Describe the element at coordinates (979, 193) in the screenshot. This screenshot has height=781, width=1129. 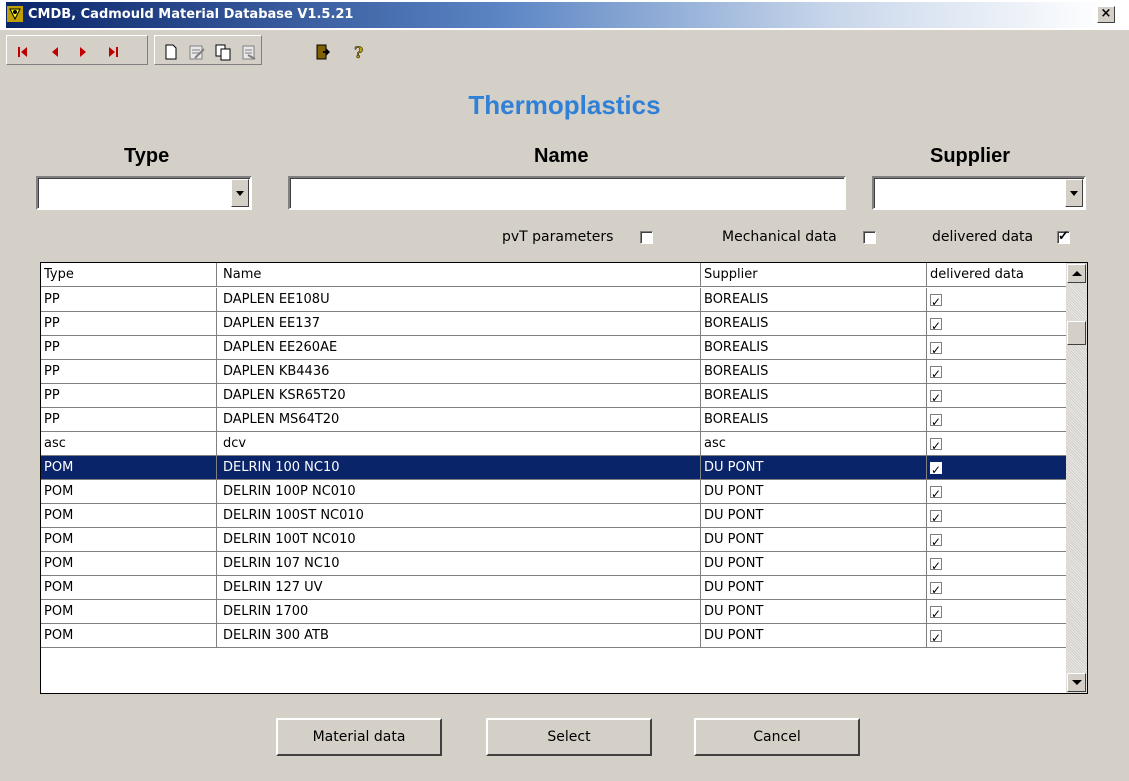
I see `supplier-select` at that location.